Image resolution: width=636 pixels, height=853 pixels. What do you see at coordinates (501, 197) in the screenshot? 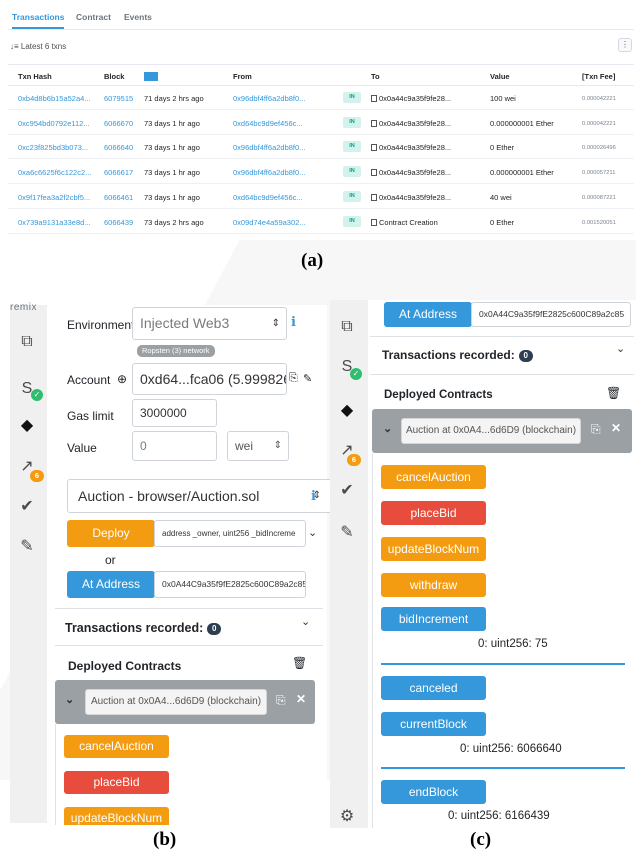
I see `value-cell: 40 wei` at bounding box center [501, 197].